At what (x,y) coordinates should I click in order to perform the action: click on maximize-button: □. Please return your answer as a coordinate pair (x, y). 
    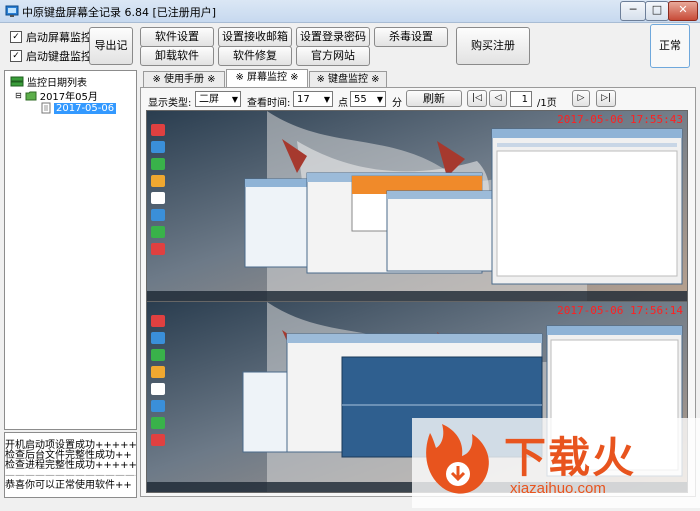
    Looking at the image, I should click on (657, 11).